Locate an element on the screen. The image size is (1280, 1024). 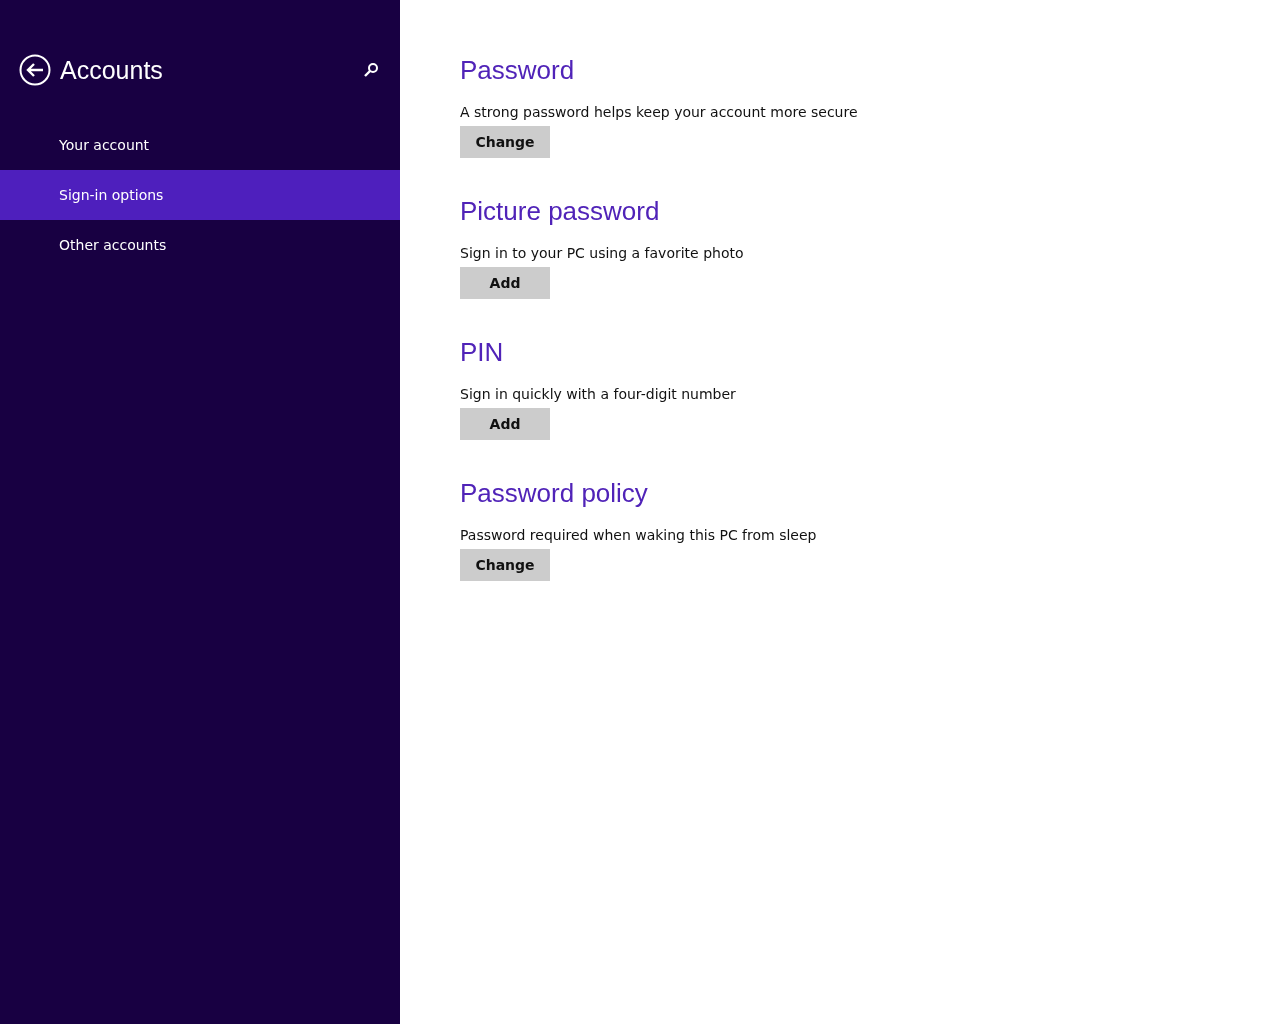
section-heading: Password is located at coordinates (518, 70).